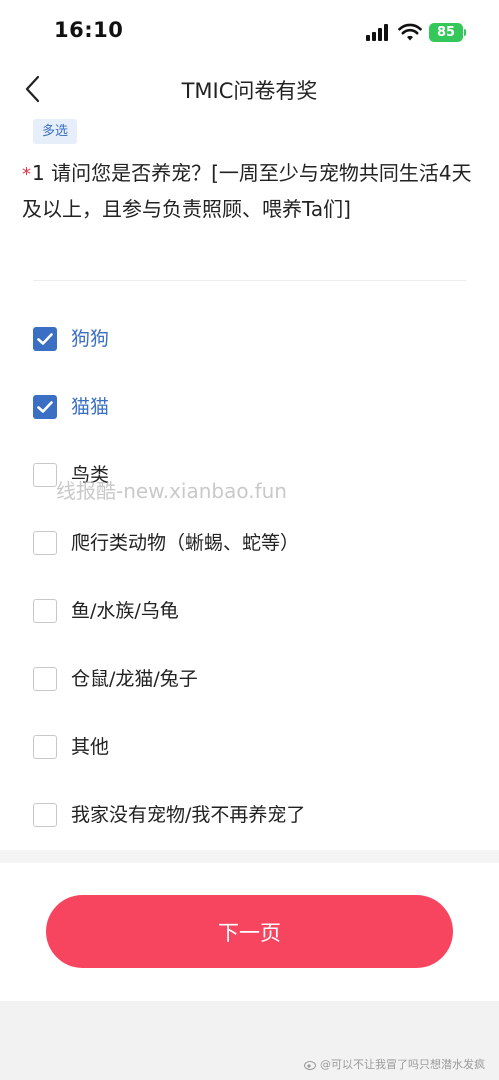  What do you see at coordinates (55, 131) in the screenshot?
I see `multi-select-tag: 多选` at bounding box center [55, 131].